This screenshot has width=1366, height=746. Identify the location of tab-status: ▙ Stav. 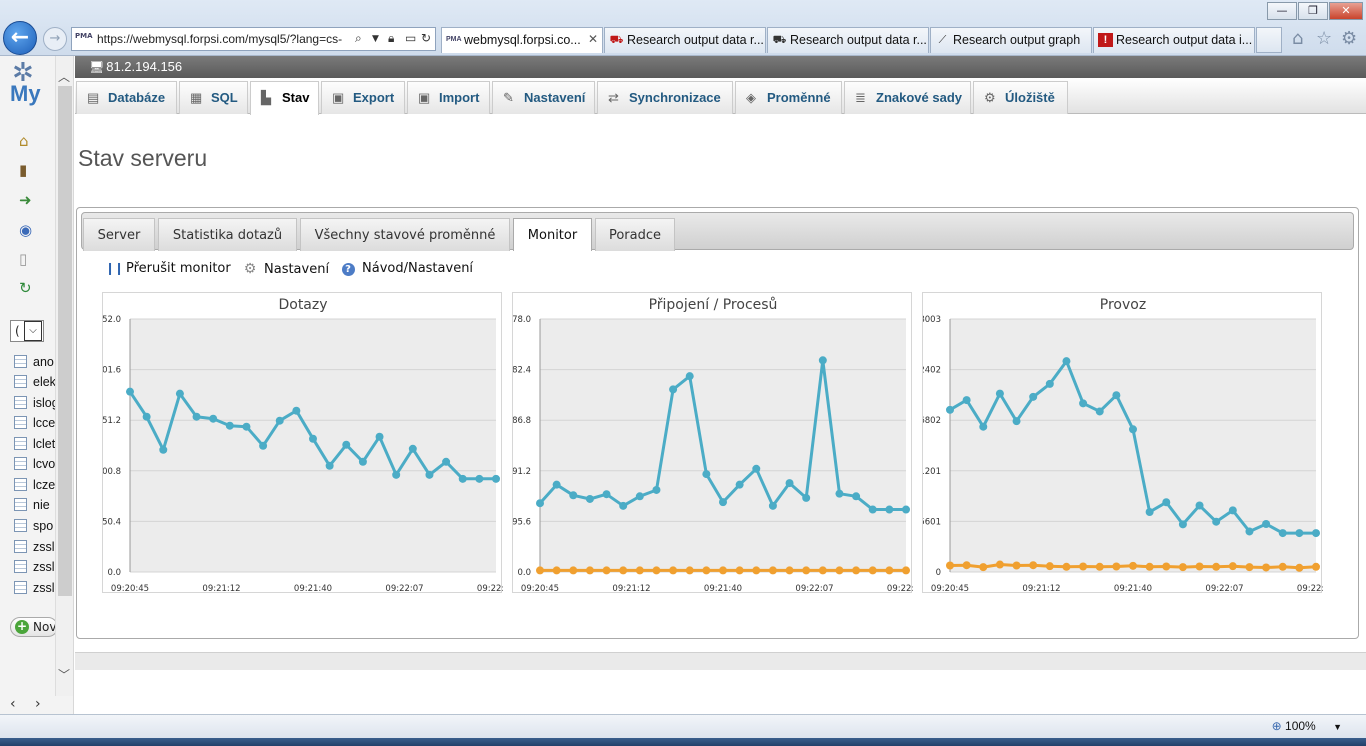
(284, 98).